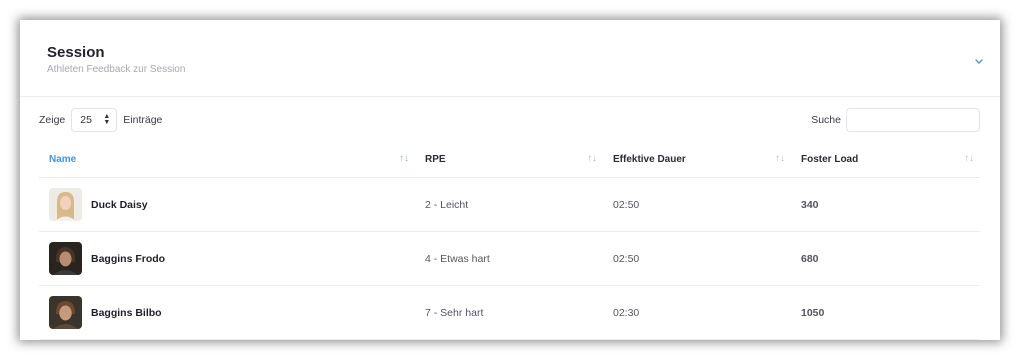  I want to click on page-length-value: 25, so click(86, 120).